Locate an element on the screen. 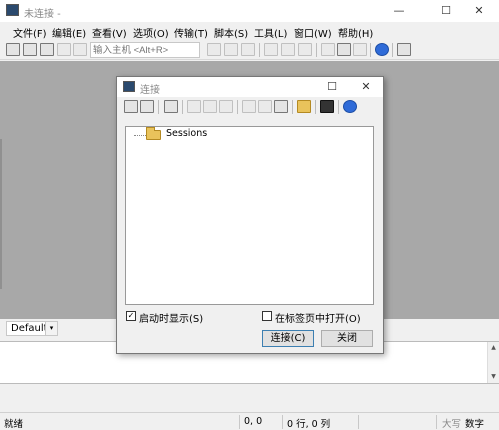  close-button: ✕ is located at coordinates (479, 11).